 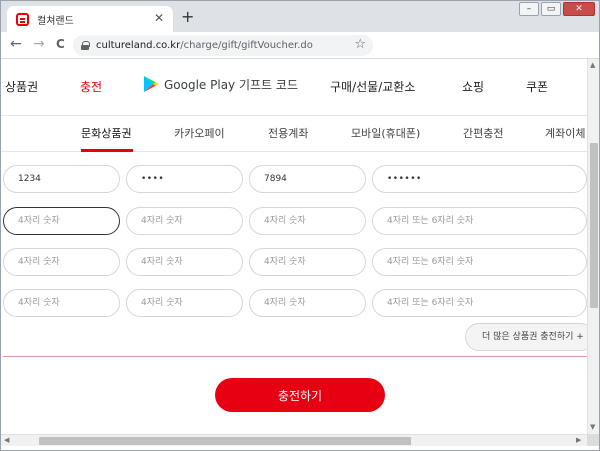 I want to click on cultureland-favicon-icon, so click(x=22, y=19).